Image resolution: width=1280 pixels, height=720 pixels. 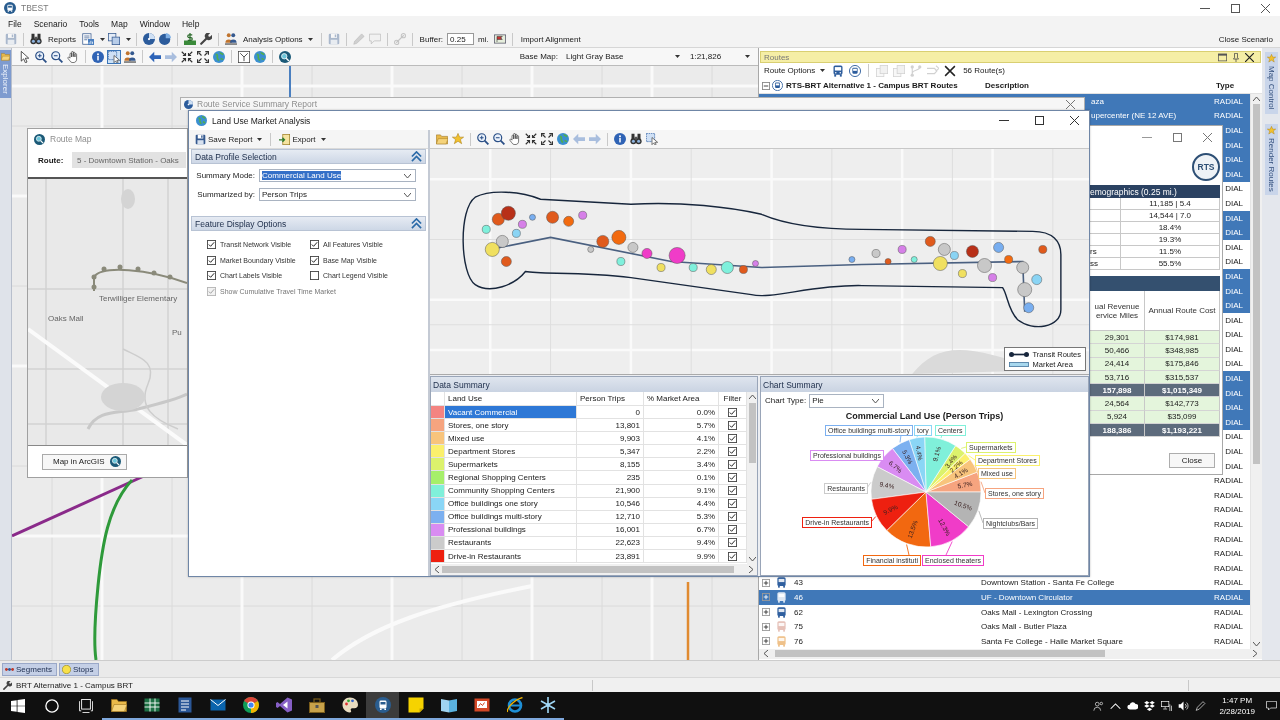 What do you see at coordinates (563, 139) in the screenshot?
I see `globe-icon` at bounding box center [563, 139].